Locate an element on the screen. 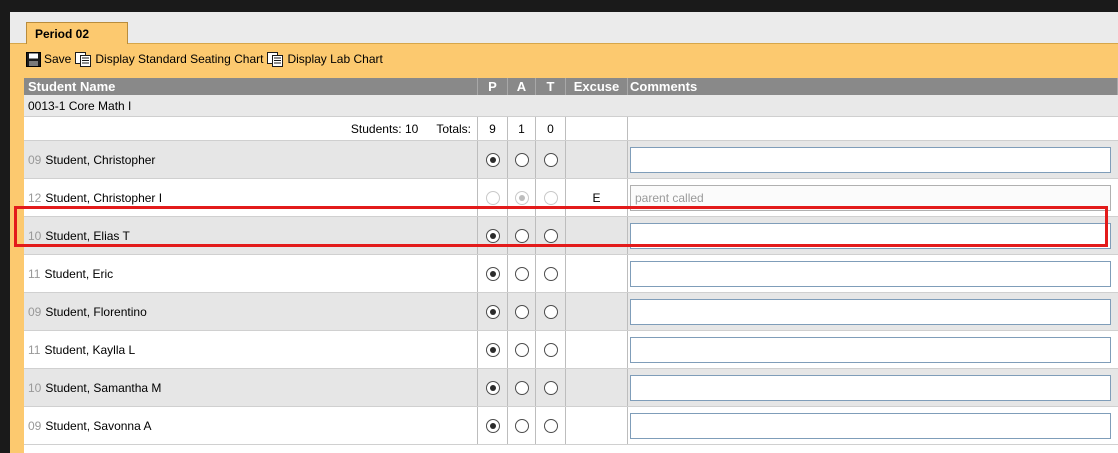  lab-chart-label: Display Lab Chart is located at coordinates (335, 59).